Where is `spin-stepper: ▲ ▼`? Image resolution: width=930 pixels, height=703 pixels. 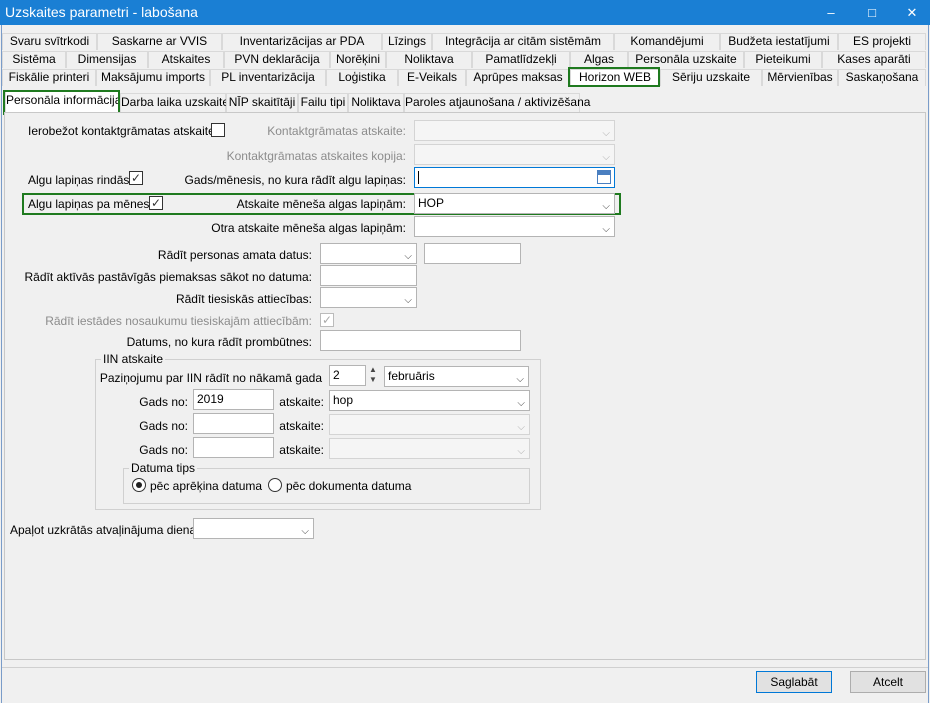 spin-stepper: ▲ ▼ is located at coordinates (373, 376).